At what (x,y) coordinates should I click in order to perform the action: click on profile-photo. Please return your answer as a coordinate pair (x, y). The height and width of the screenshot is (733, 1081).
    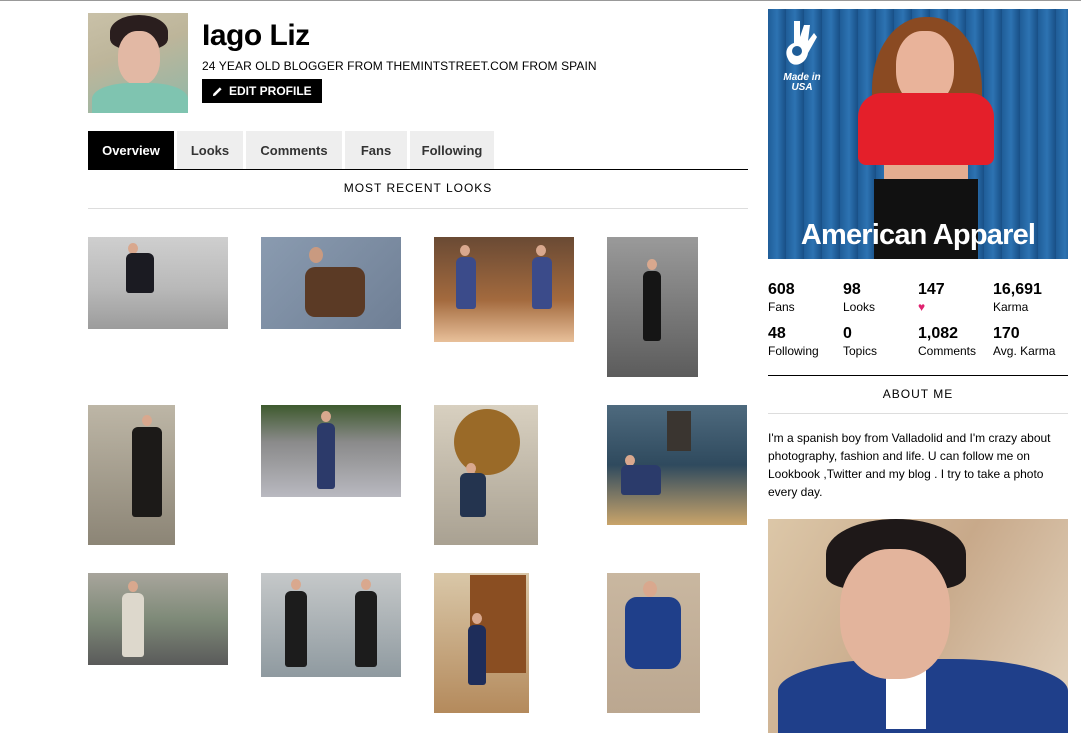
    Looking at the image, I should click on (918, 626).